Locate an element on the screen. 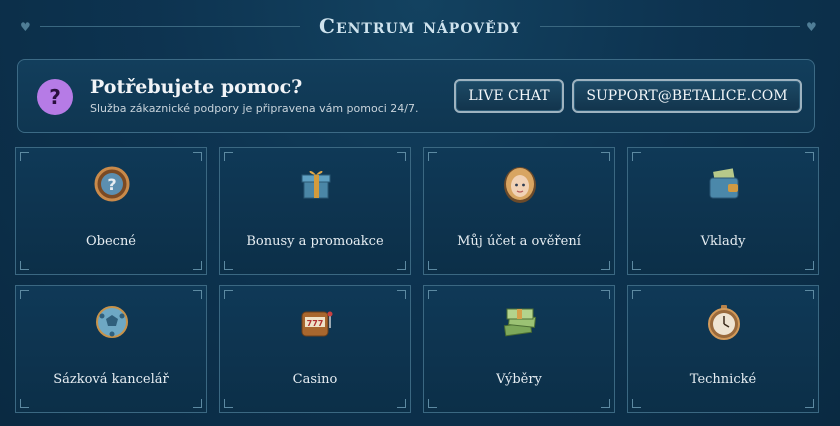 The height and width of the screenshot is (426, 840). category-card-casino: 777 Casino is located at coordinates (315, 349).